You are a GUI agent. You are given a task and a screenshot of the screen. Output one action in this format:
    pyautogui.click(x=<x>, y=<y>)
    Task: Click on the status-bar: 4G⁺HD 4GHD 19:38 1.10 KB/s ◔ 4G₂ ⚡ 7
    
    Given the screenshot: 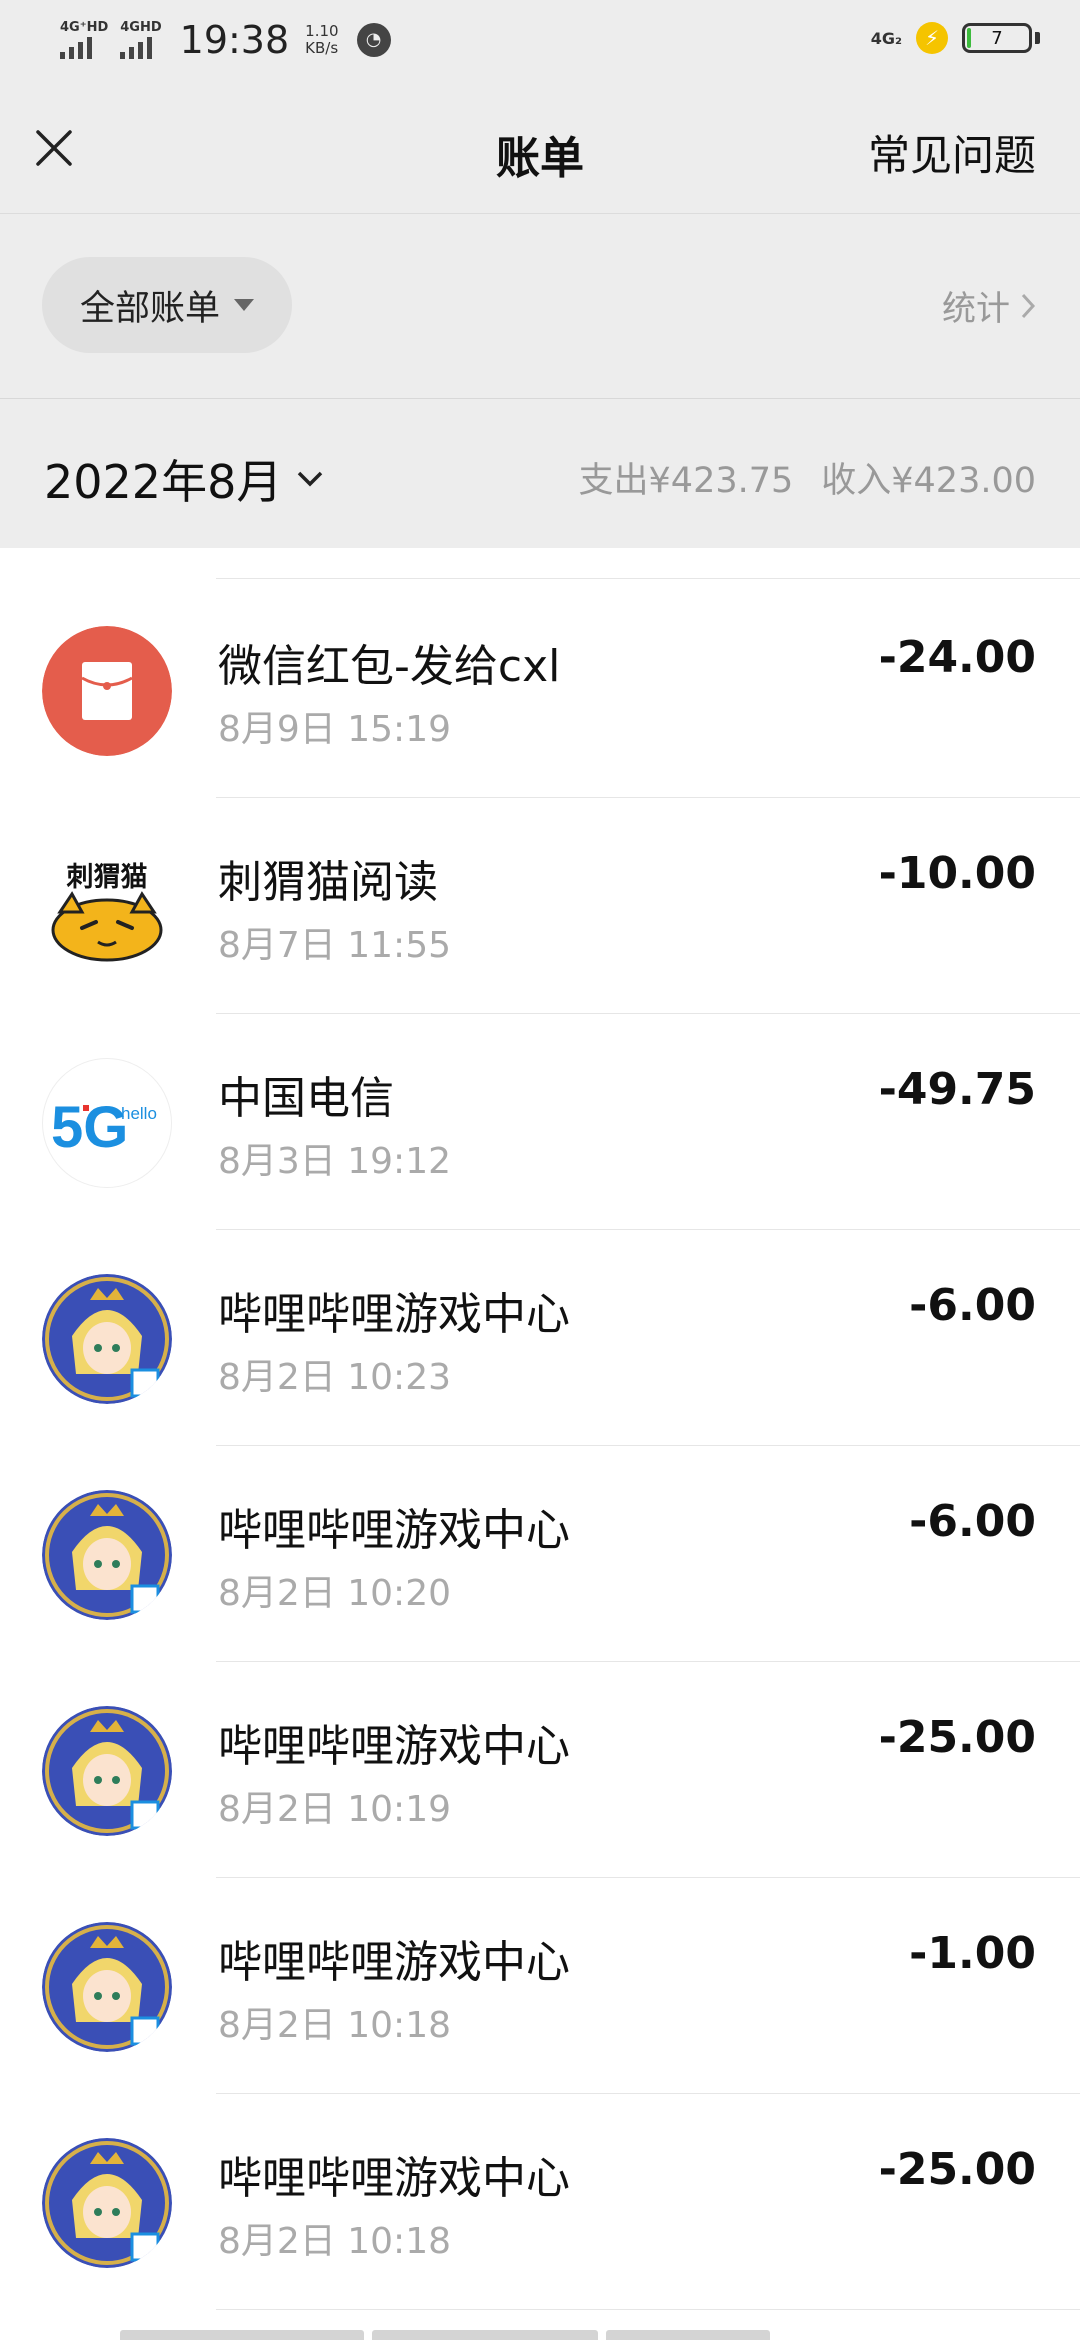 What is the action you would take?
    pyautogui.click(x=540, y=43)
    